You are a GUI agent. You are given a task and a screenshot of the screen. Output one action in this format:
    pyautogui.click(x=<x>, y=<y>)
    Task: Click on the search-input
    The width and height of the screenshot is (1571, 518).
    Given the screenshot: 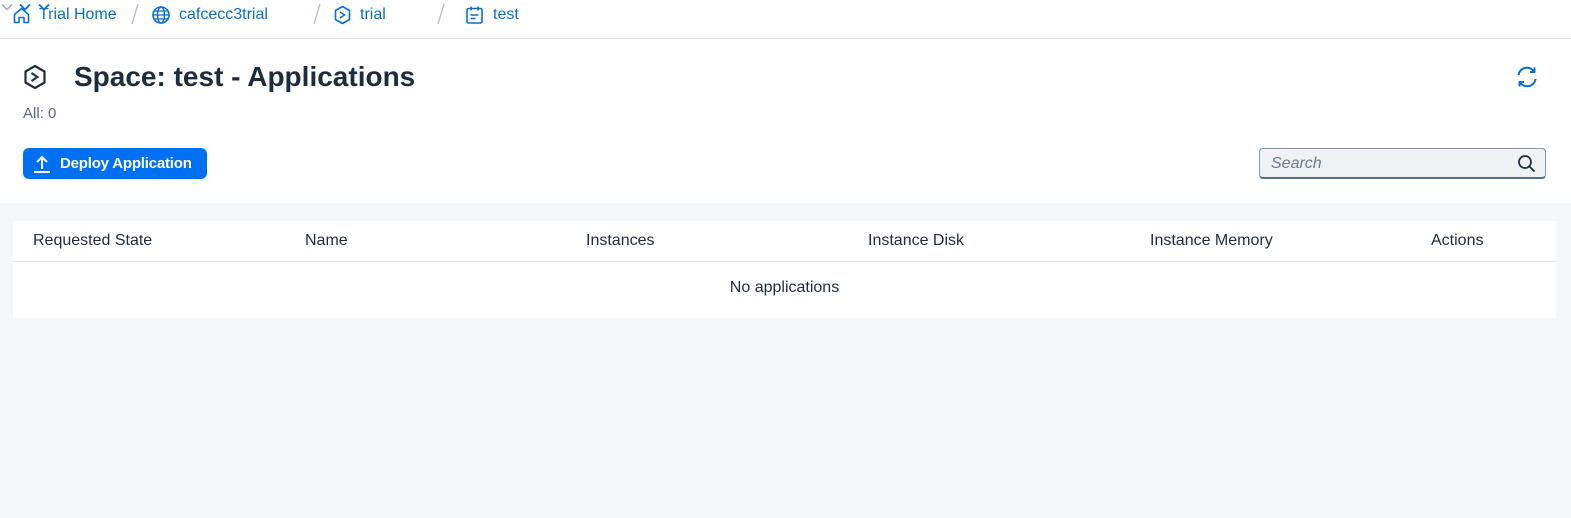 What is the action you would take?
    pyautogui.click(x=1391, y=164)
    